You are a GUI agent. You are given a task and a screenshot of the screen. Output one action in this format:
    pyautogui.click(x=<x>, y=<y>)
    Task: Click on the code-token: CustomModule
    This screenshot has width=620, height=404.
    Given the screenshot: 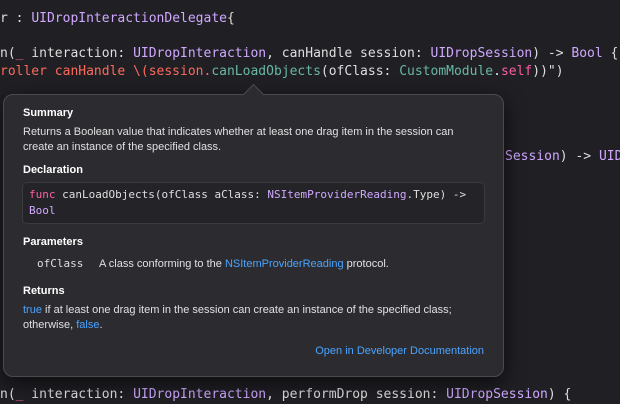 What is the action you would take?
    pyautogui.click(x=446, y=71)
    